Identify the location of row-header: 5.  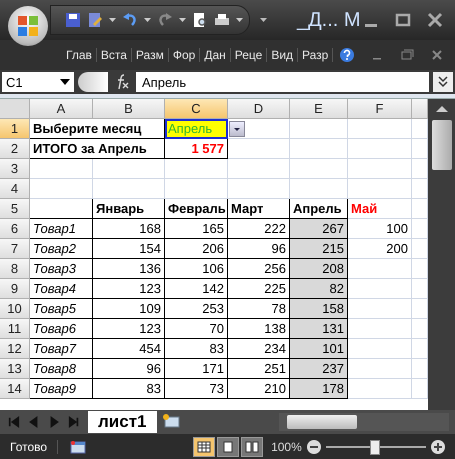
(15, 209).